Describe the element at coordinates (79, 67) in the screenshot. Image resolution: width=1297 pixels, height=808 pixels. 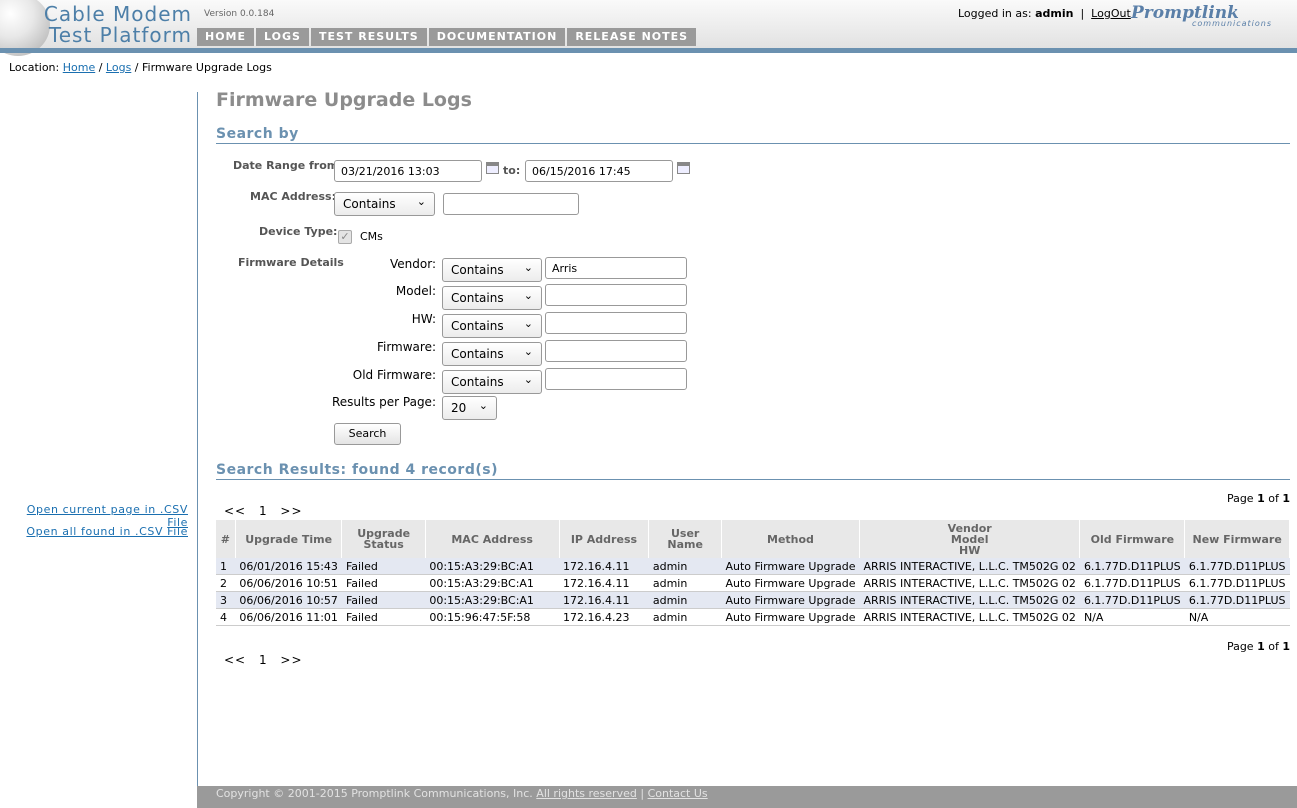
I see `breadcrumb-home: Home` at that location.